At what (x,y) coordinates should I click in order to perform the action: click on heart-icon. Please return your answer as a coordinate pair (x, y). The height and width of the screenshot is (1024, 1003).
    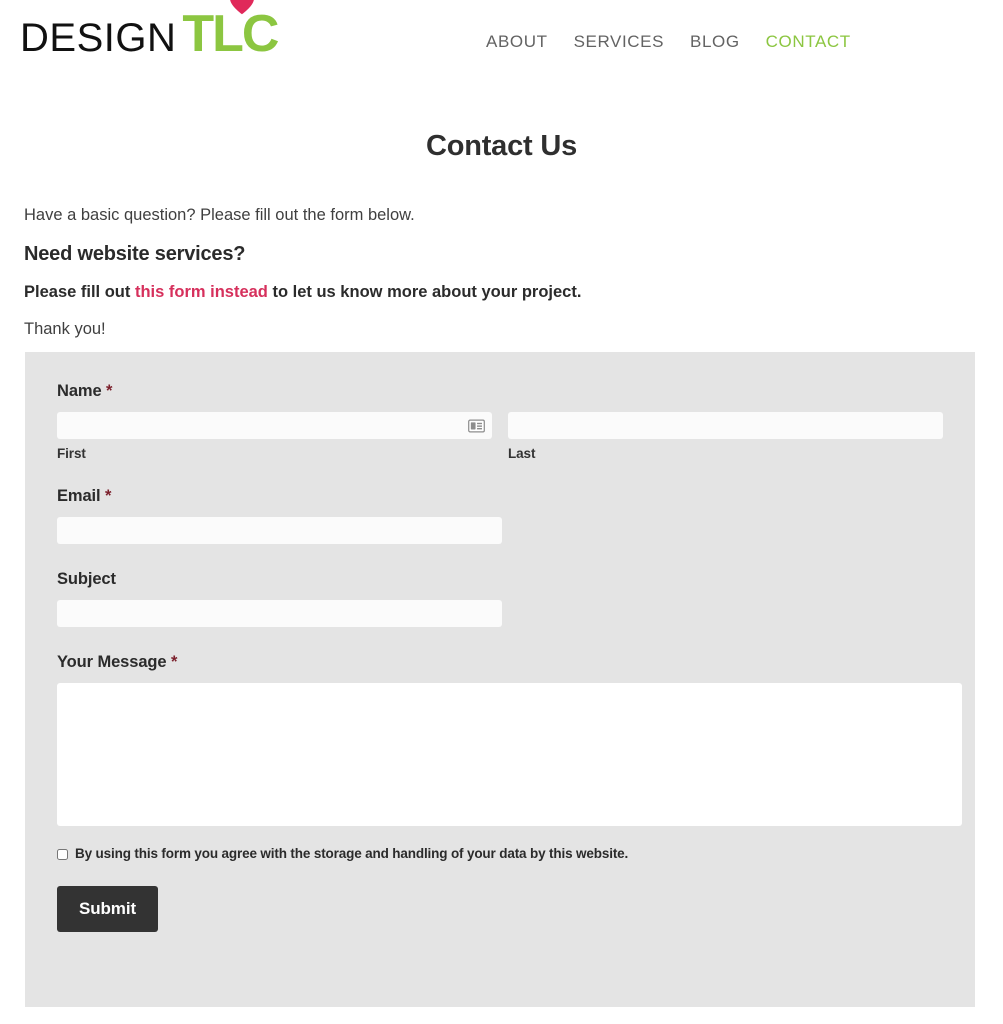
    Looking at the image, I should click on (242, 7).